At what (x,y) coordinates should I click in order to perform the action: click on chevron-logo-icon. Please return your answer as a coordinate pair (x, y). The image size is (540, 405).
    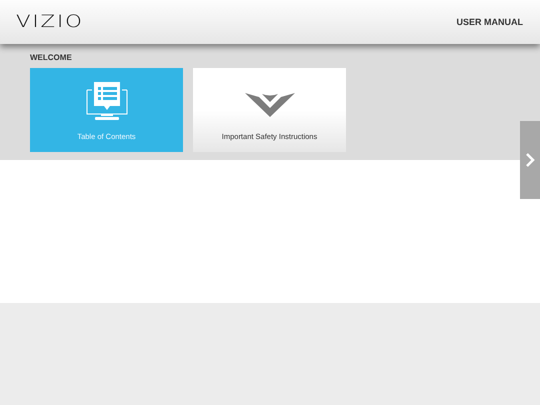
    Looking at the image, I should click on (269, 105).